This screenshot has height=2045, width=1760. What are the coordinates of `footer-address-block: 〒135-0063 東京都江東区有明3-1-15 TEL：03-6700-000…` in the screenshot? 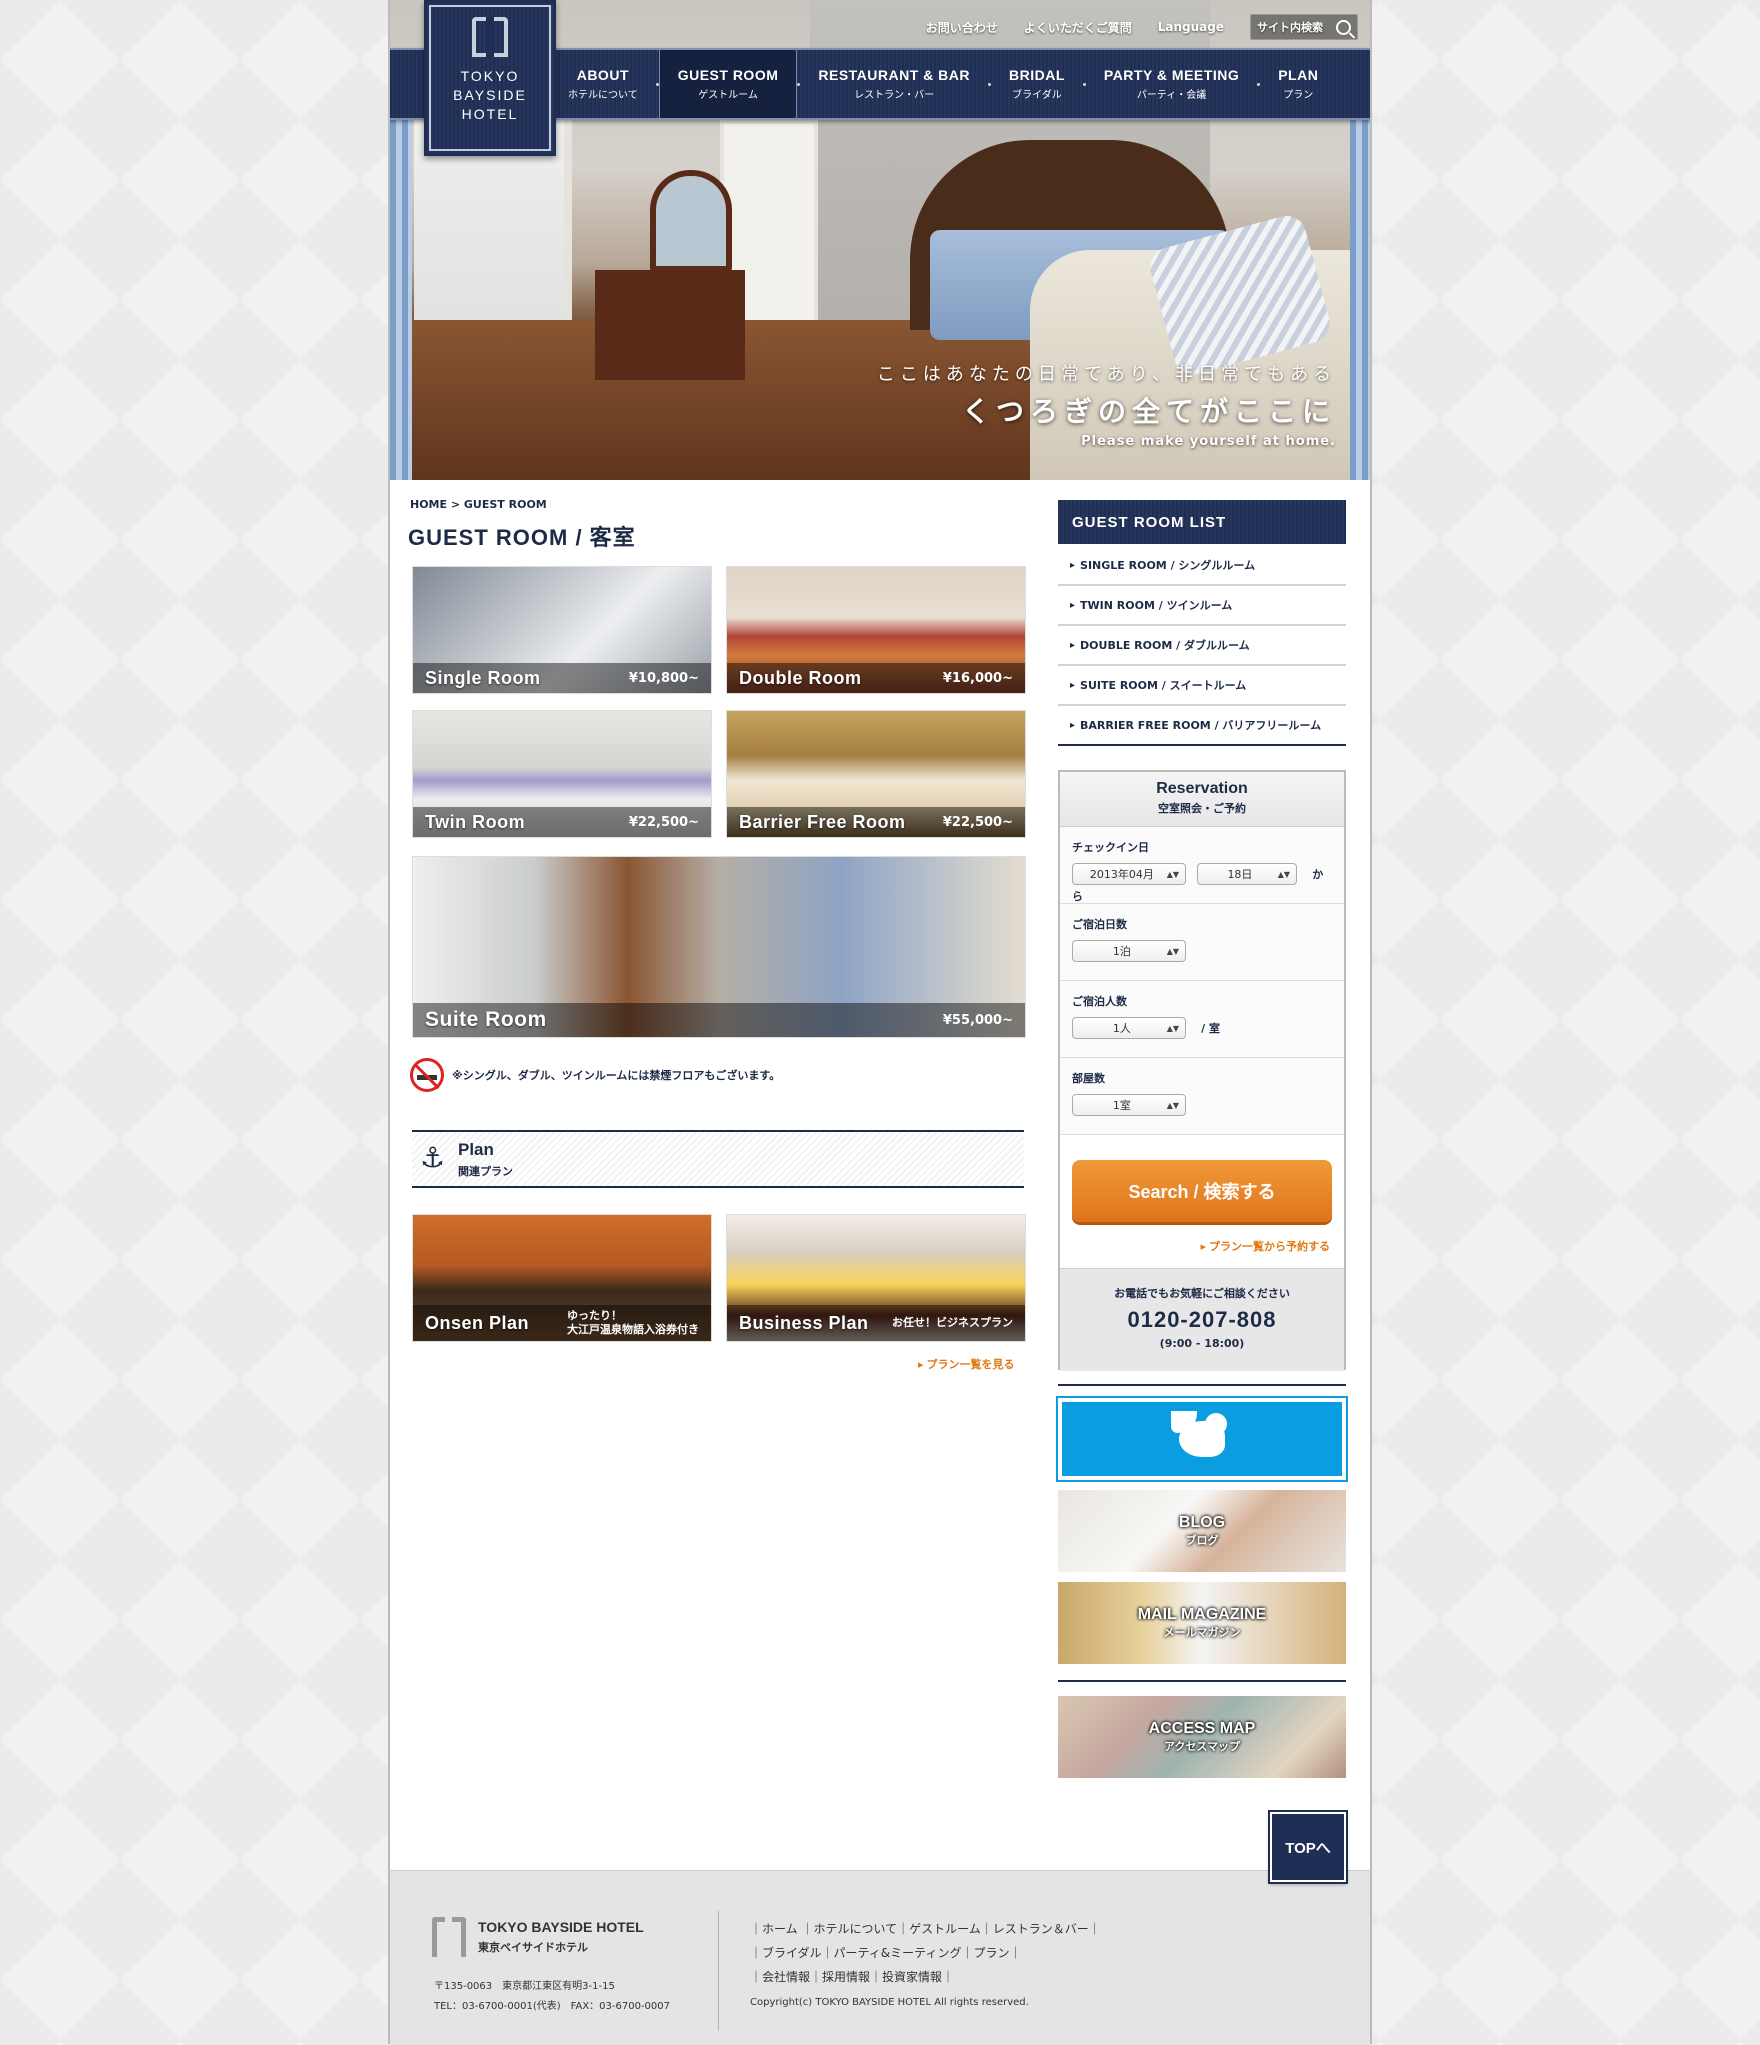 It's located at (552, 1997).